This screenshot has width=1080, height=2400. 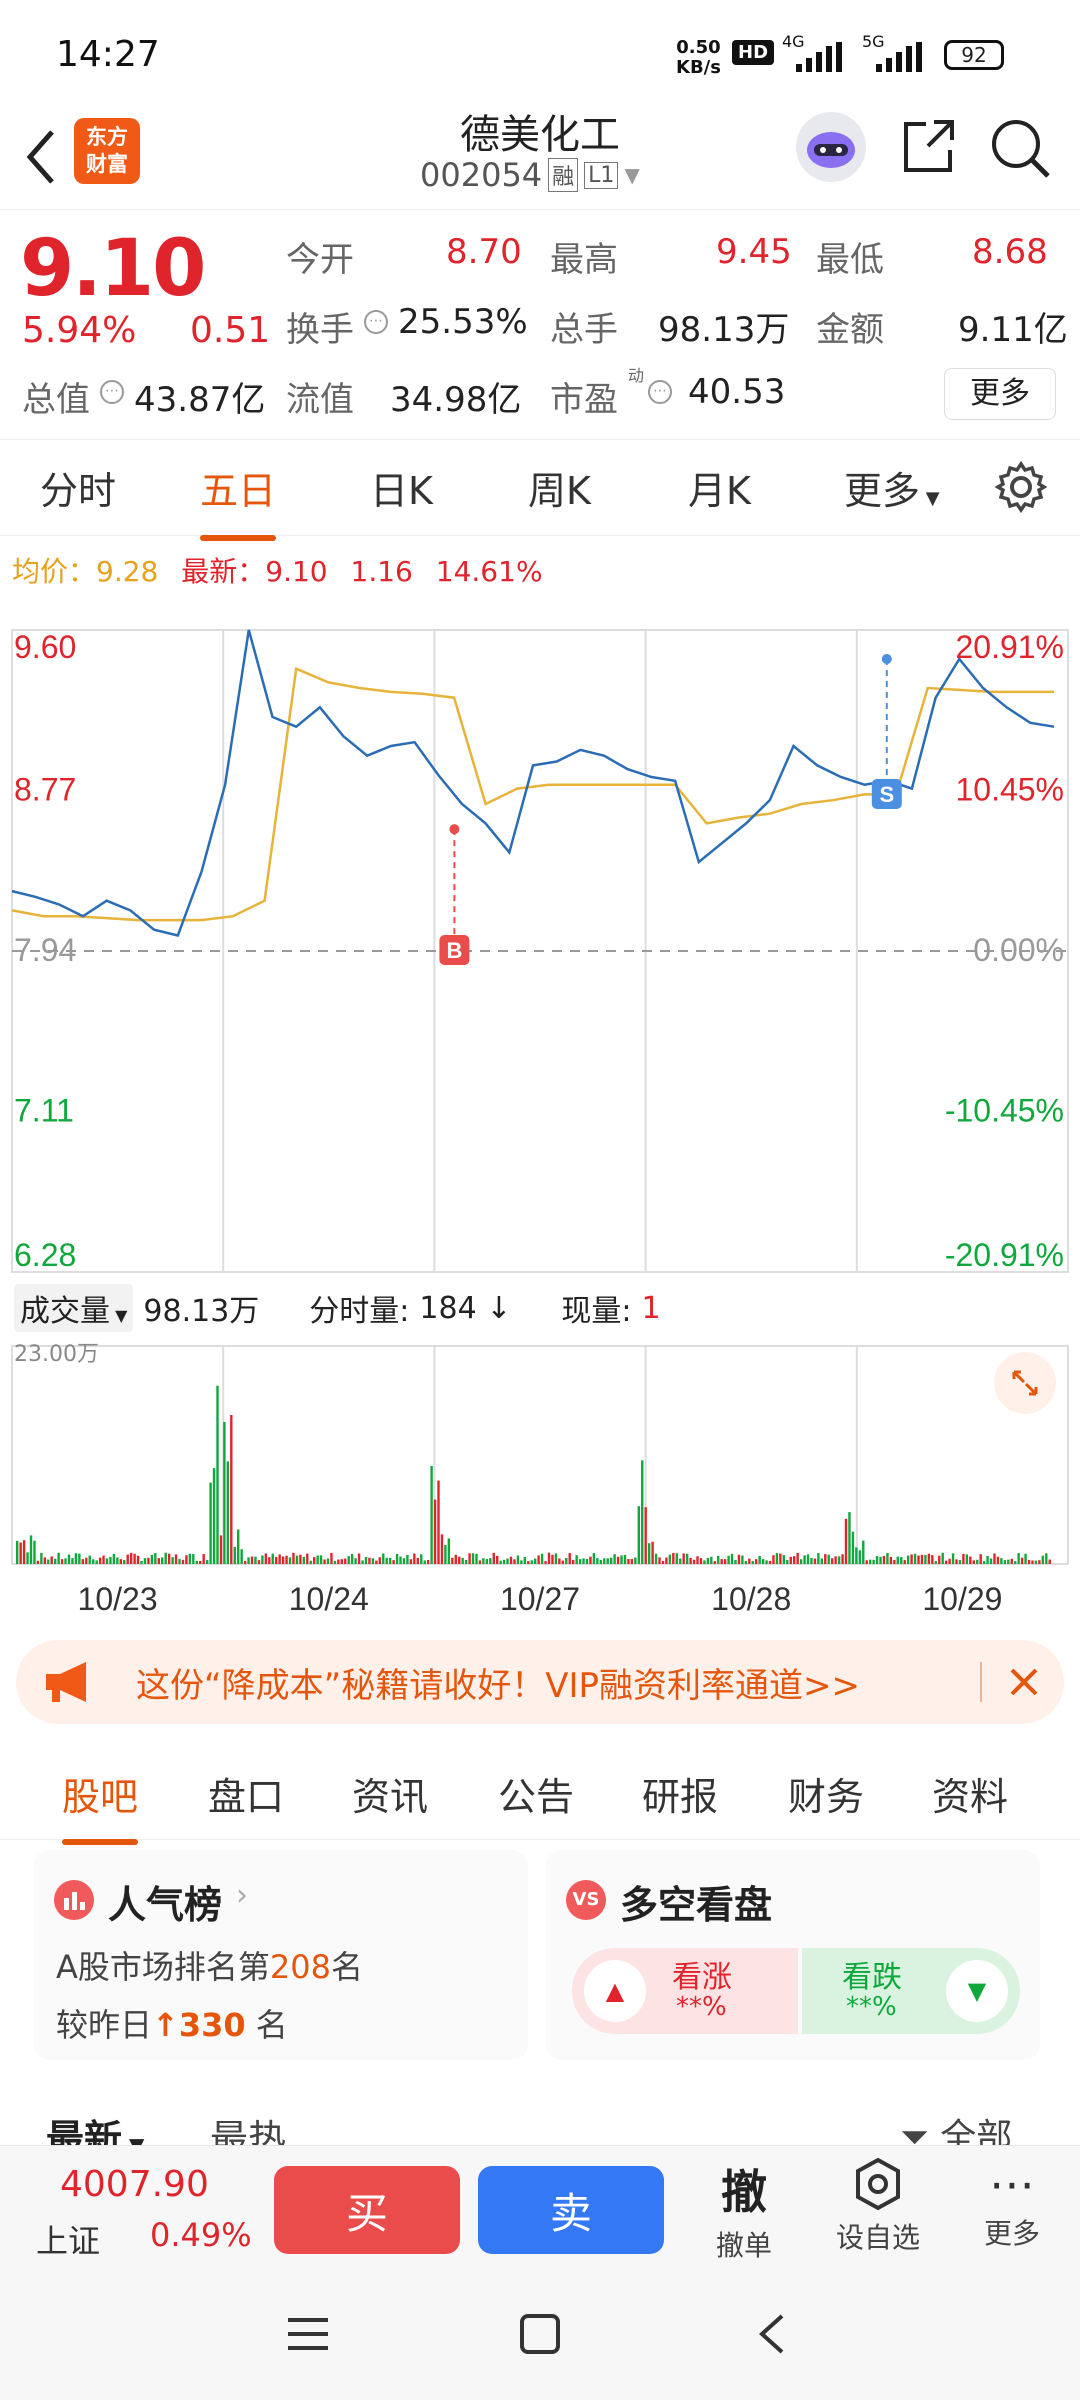 What do you see at coordinates (401, 487) in the screenshot?
I see `tab-daily-k: 日K` at bounding box center [401, 487].